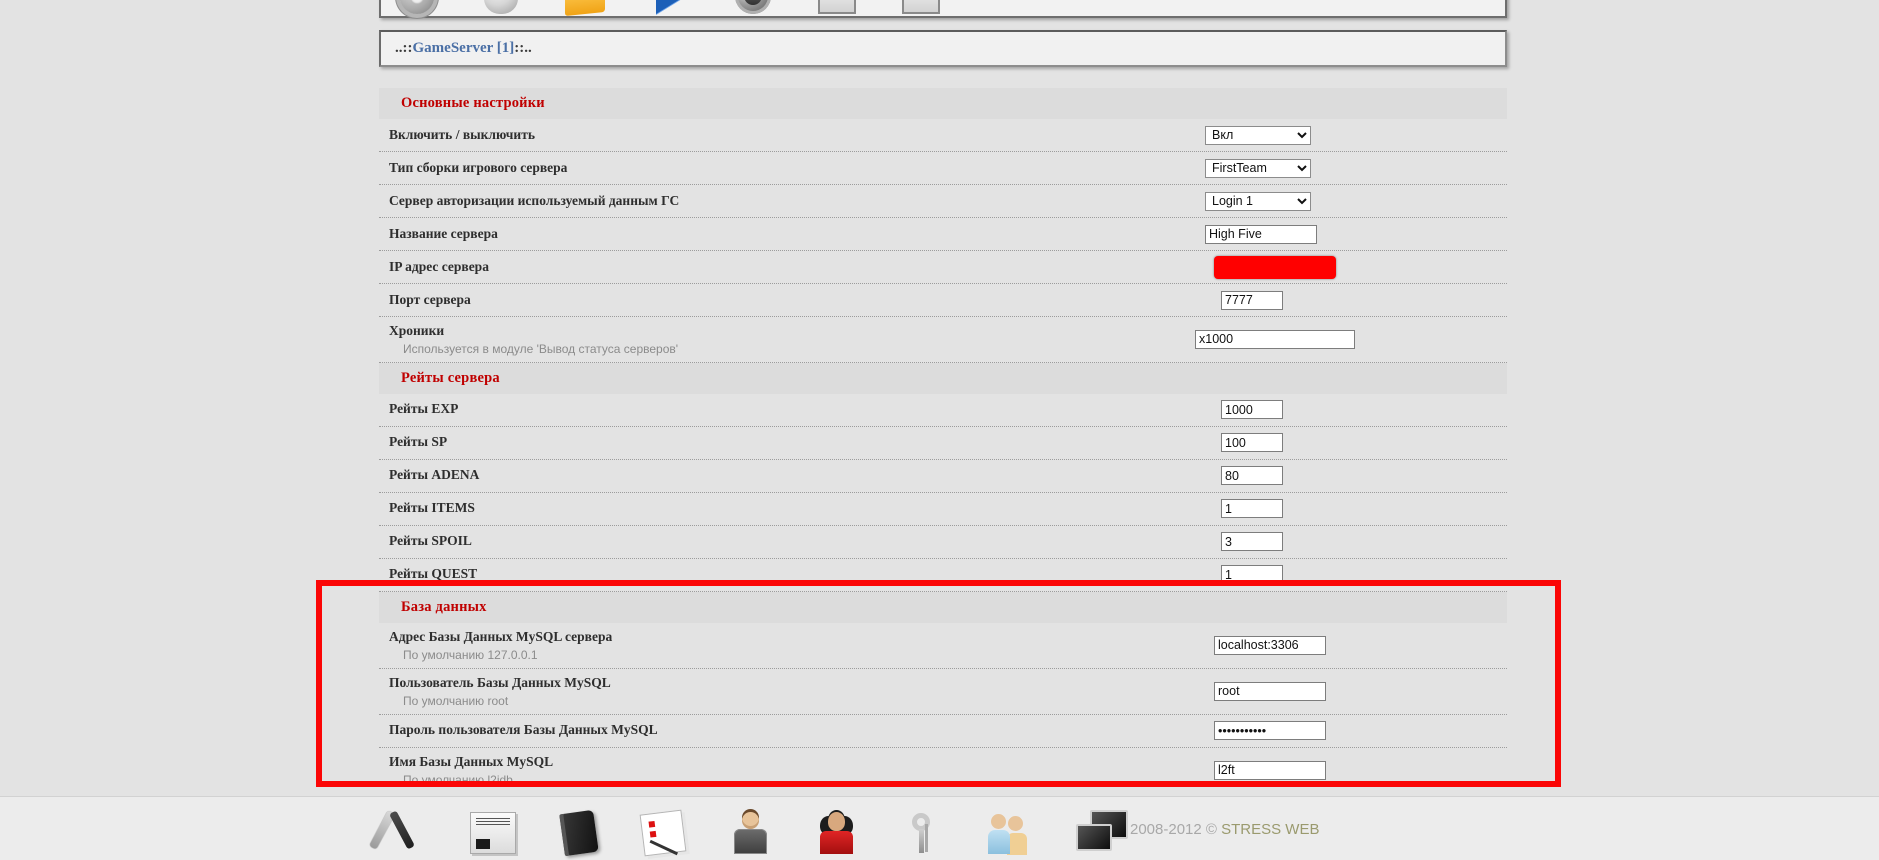  I want to click on settings-row-rate-quest: Рейты QUEST, so click(943, 575).